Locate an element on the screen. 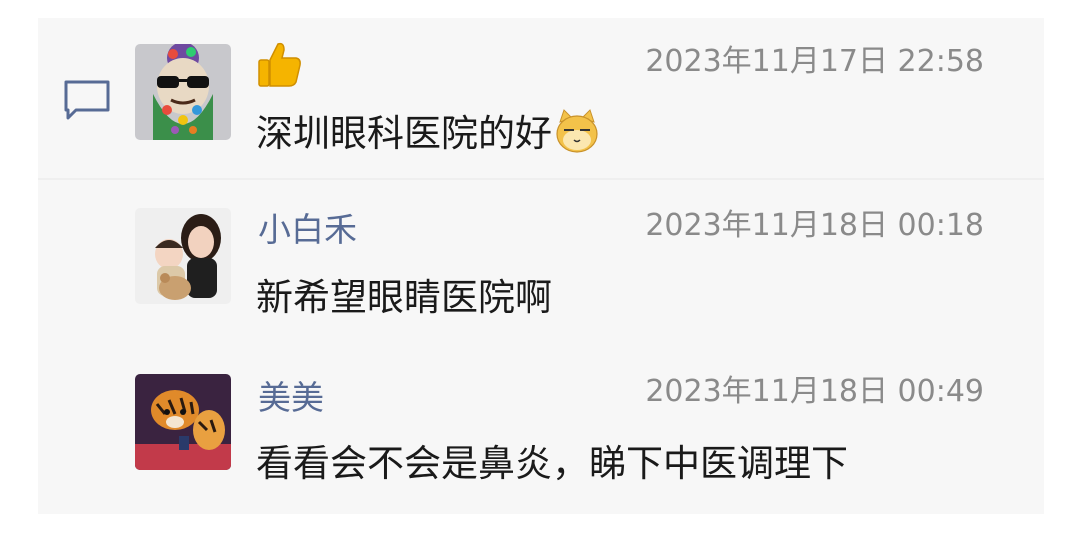 The image size is (1080, 544). comment-icon is located at coordinates (87, 100).